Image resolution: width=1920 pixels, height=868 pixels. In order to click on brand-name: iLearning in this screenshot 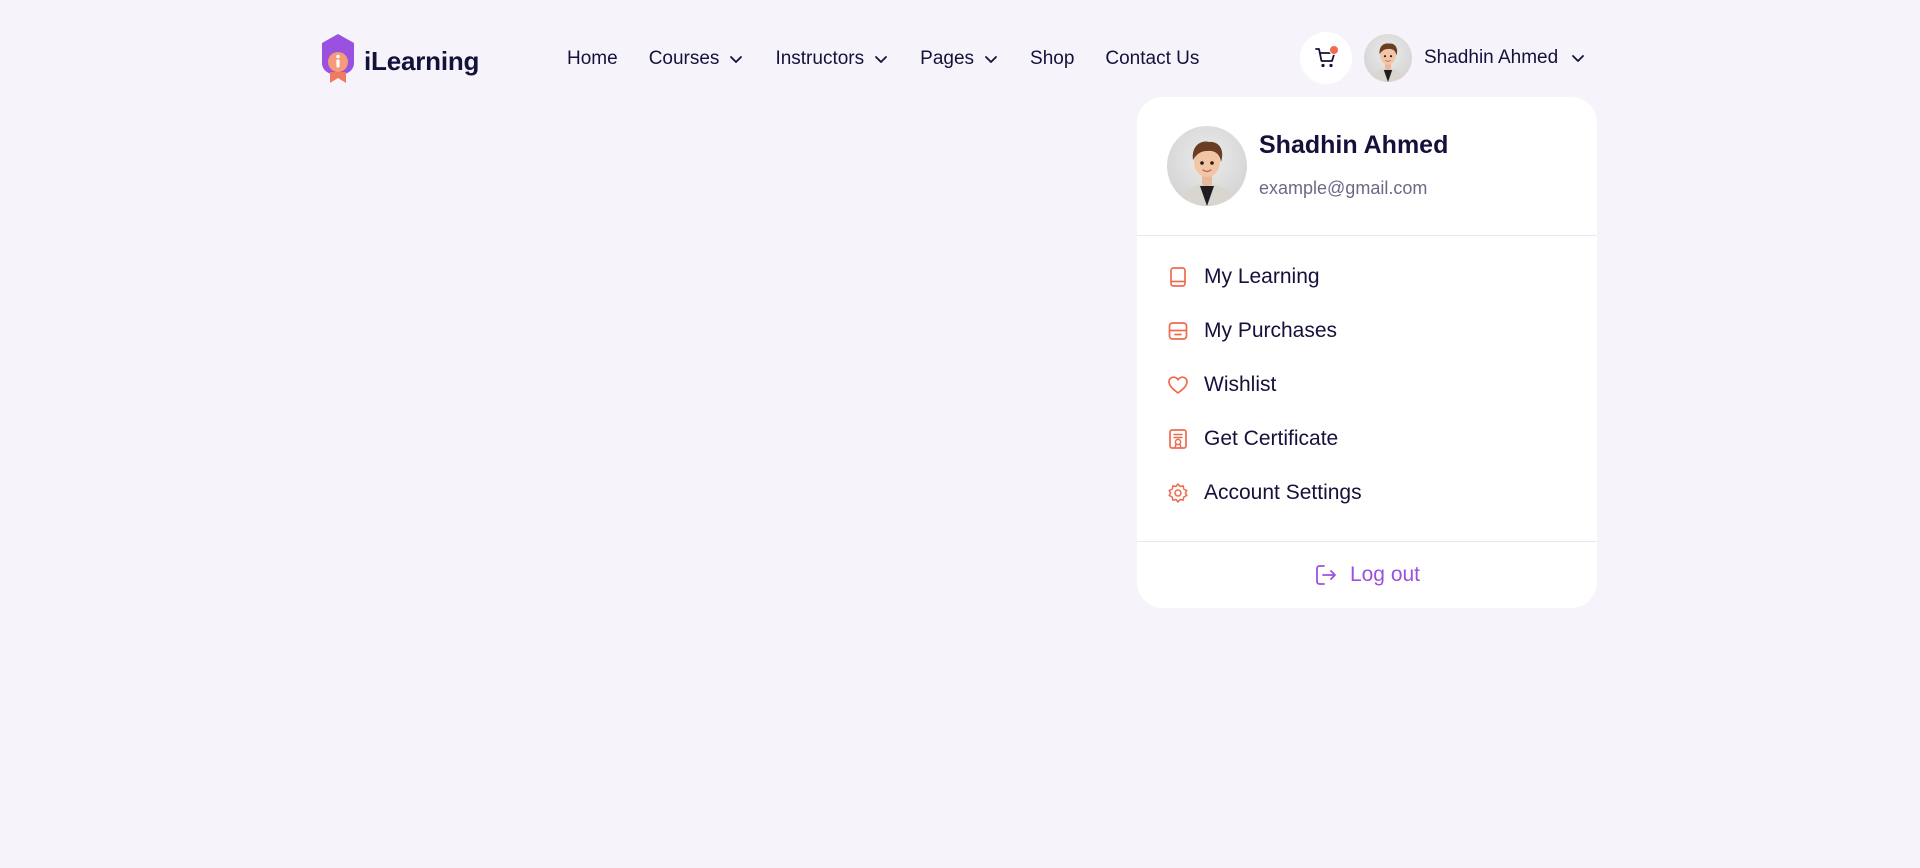, I will do `click(422, 60)`.